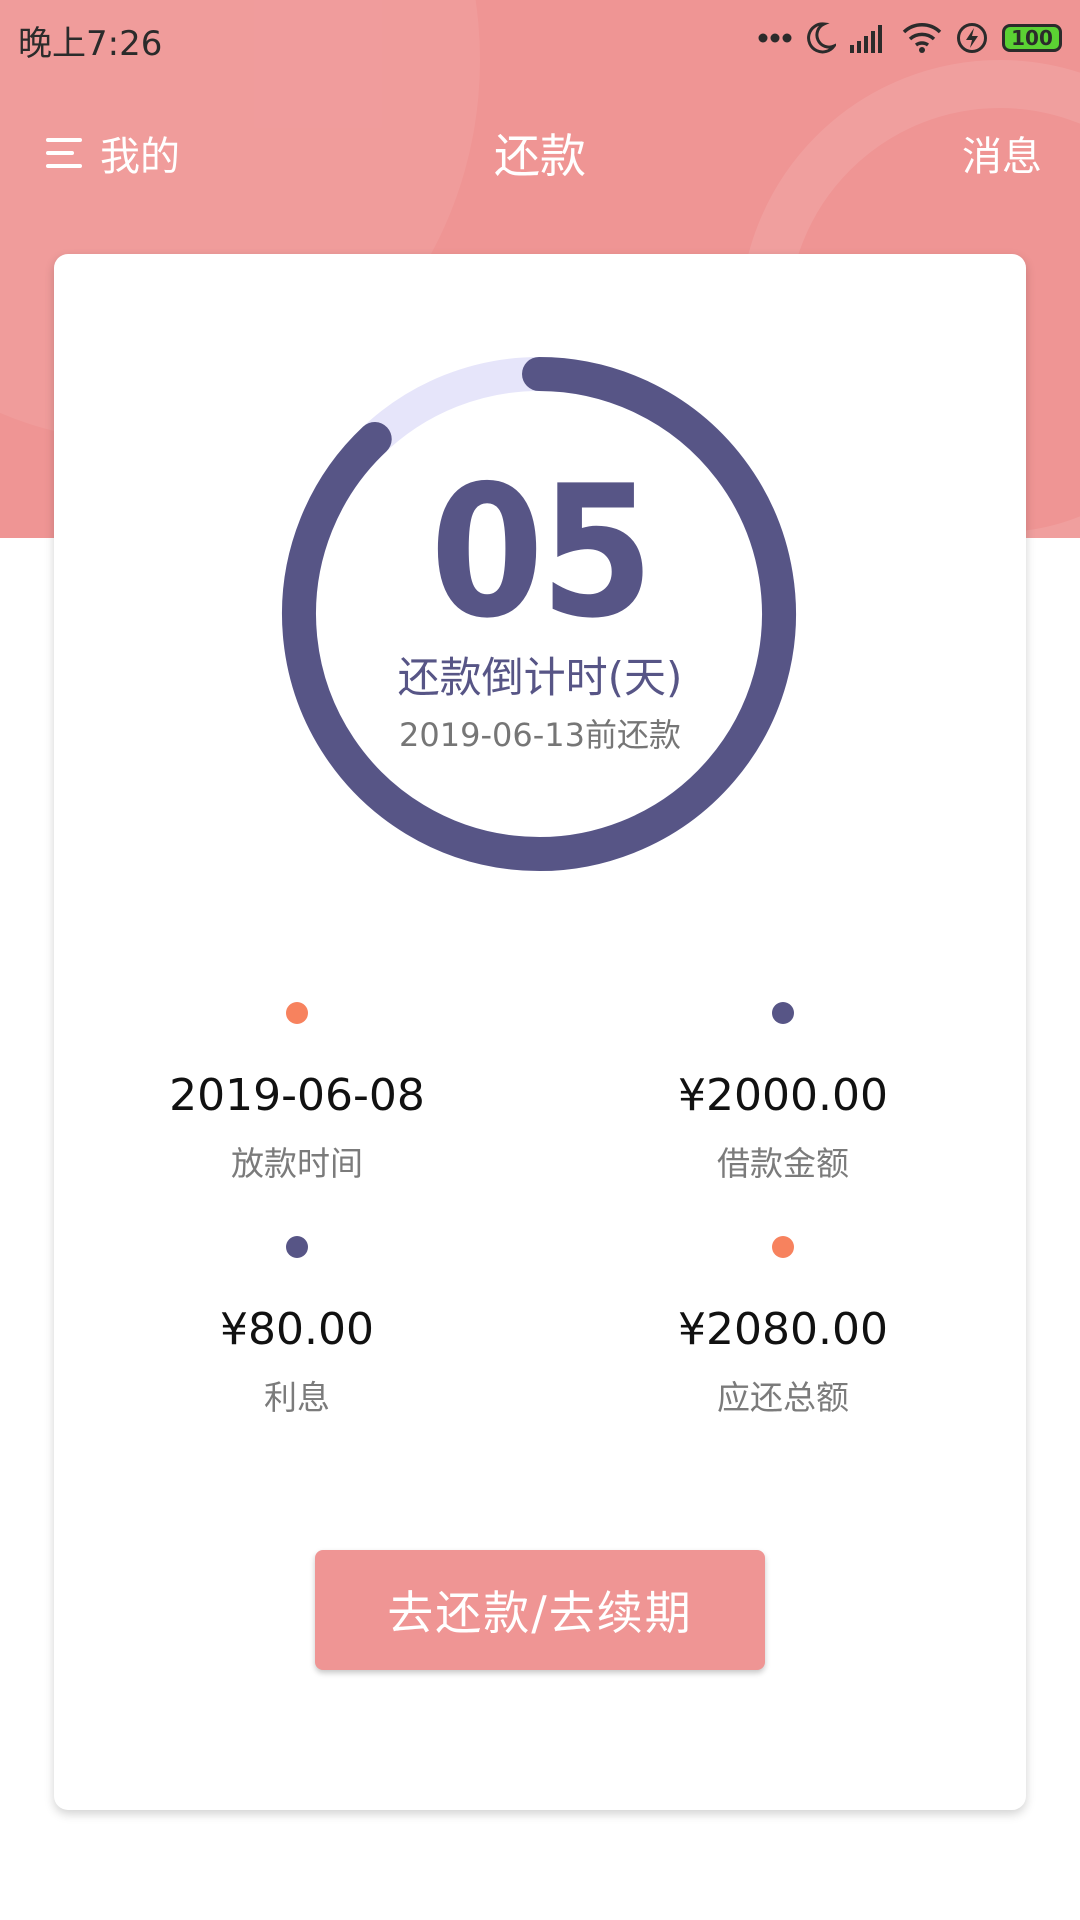  I want to click on countdown-label: 还款倒计时(天), so click(540, 677).